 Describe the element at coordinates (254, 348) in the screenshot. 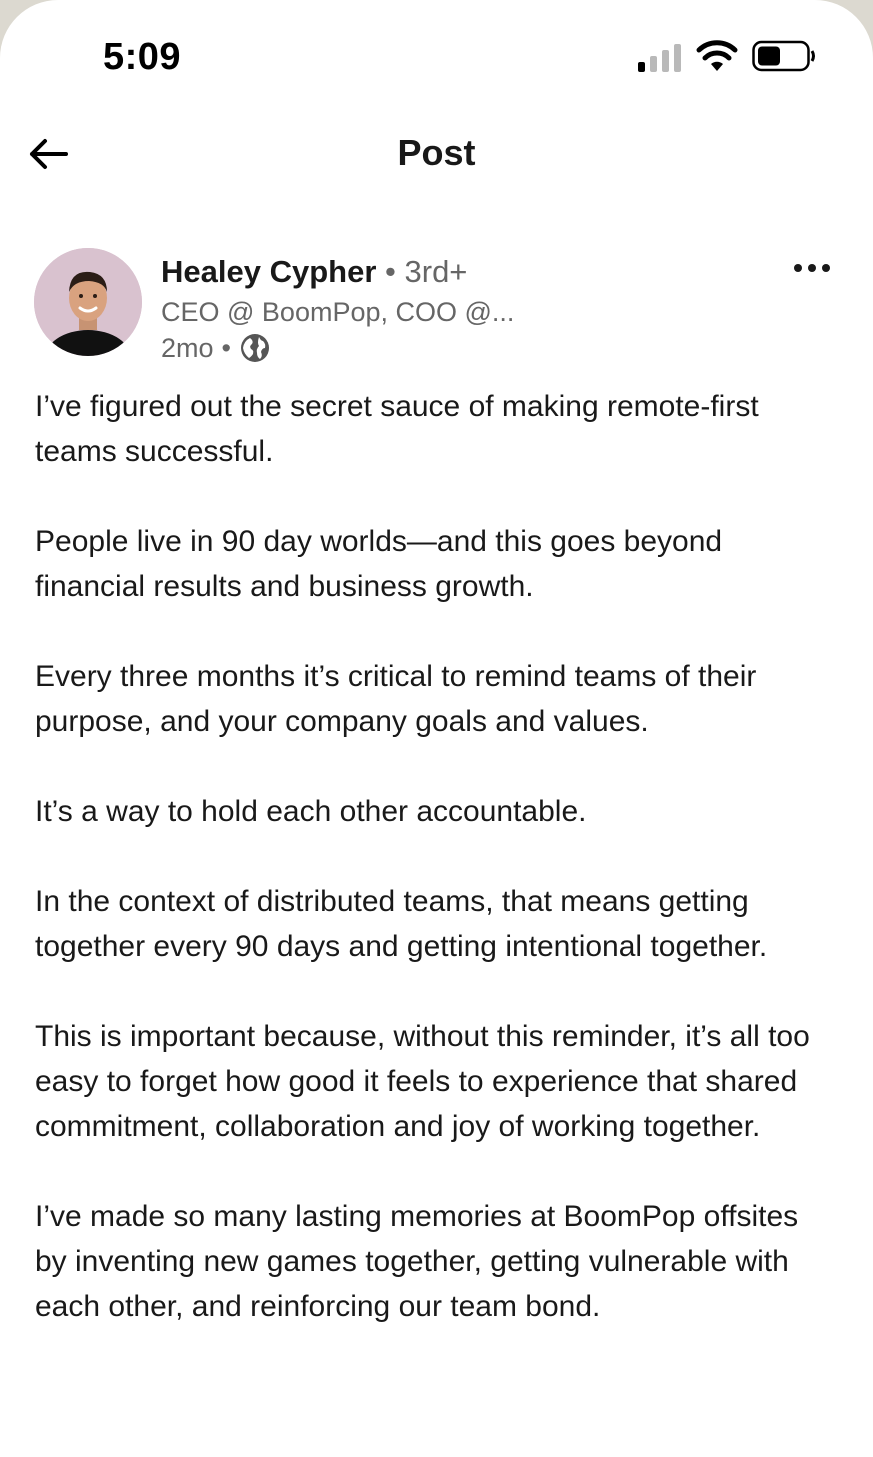

I see `globe-icon` at that location.